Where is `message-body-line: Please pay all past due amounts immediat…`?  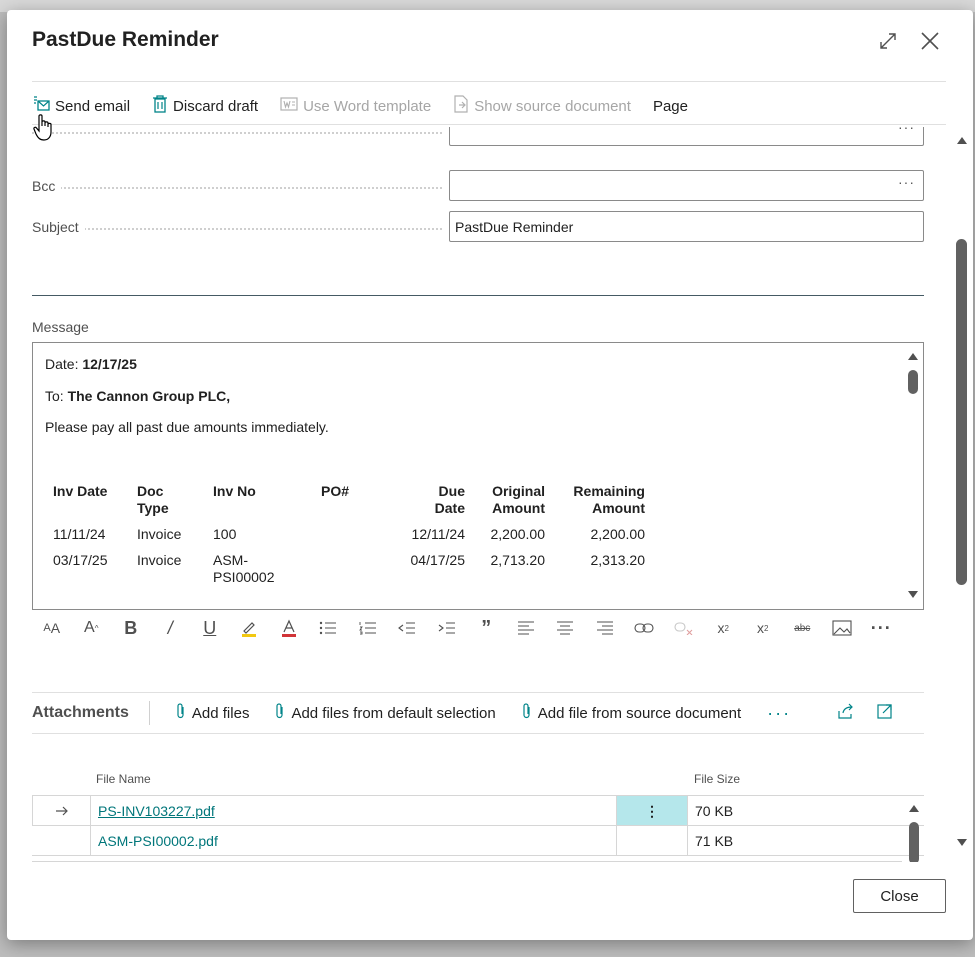 message-body-line: Please pay all past due amounts immediat… is located at coordinates (187, 427).